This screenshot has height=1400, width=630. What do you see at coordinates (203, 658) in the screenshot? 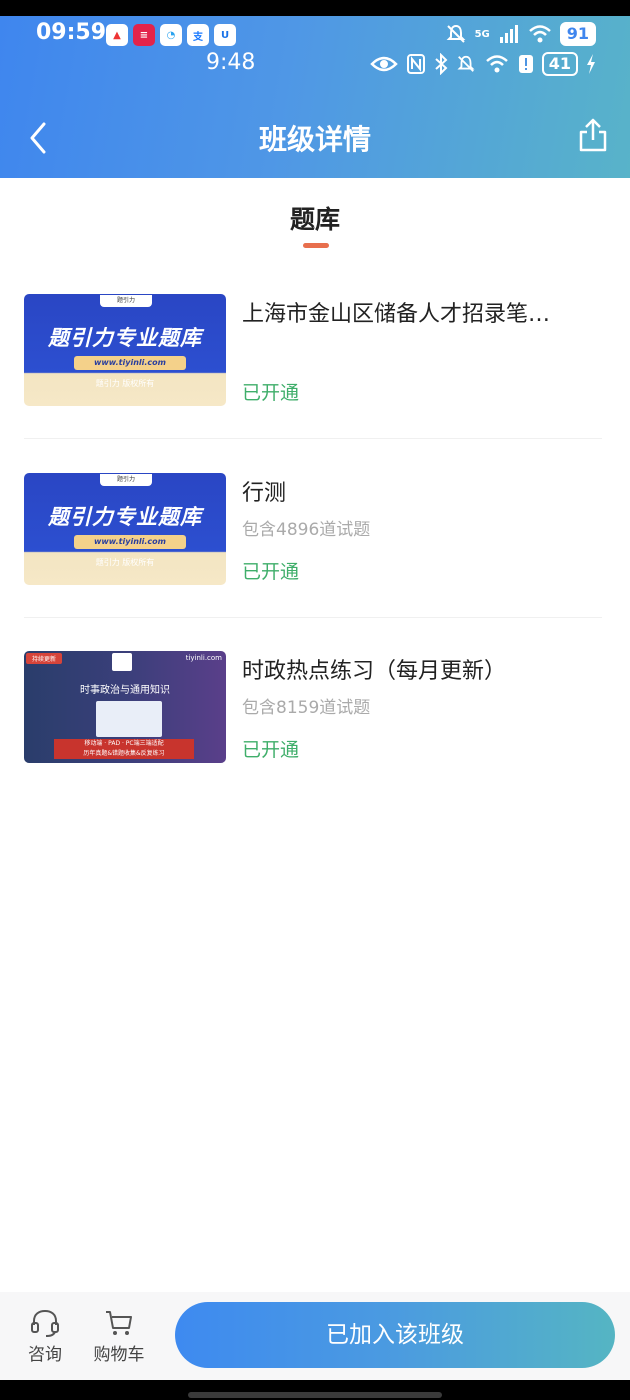
I see `thumbnail-site: tiyinli.com` at bounding box center [203, 658].